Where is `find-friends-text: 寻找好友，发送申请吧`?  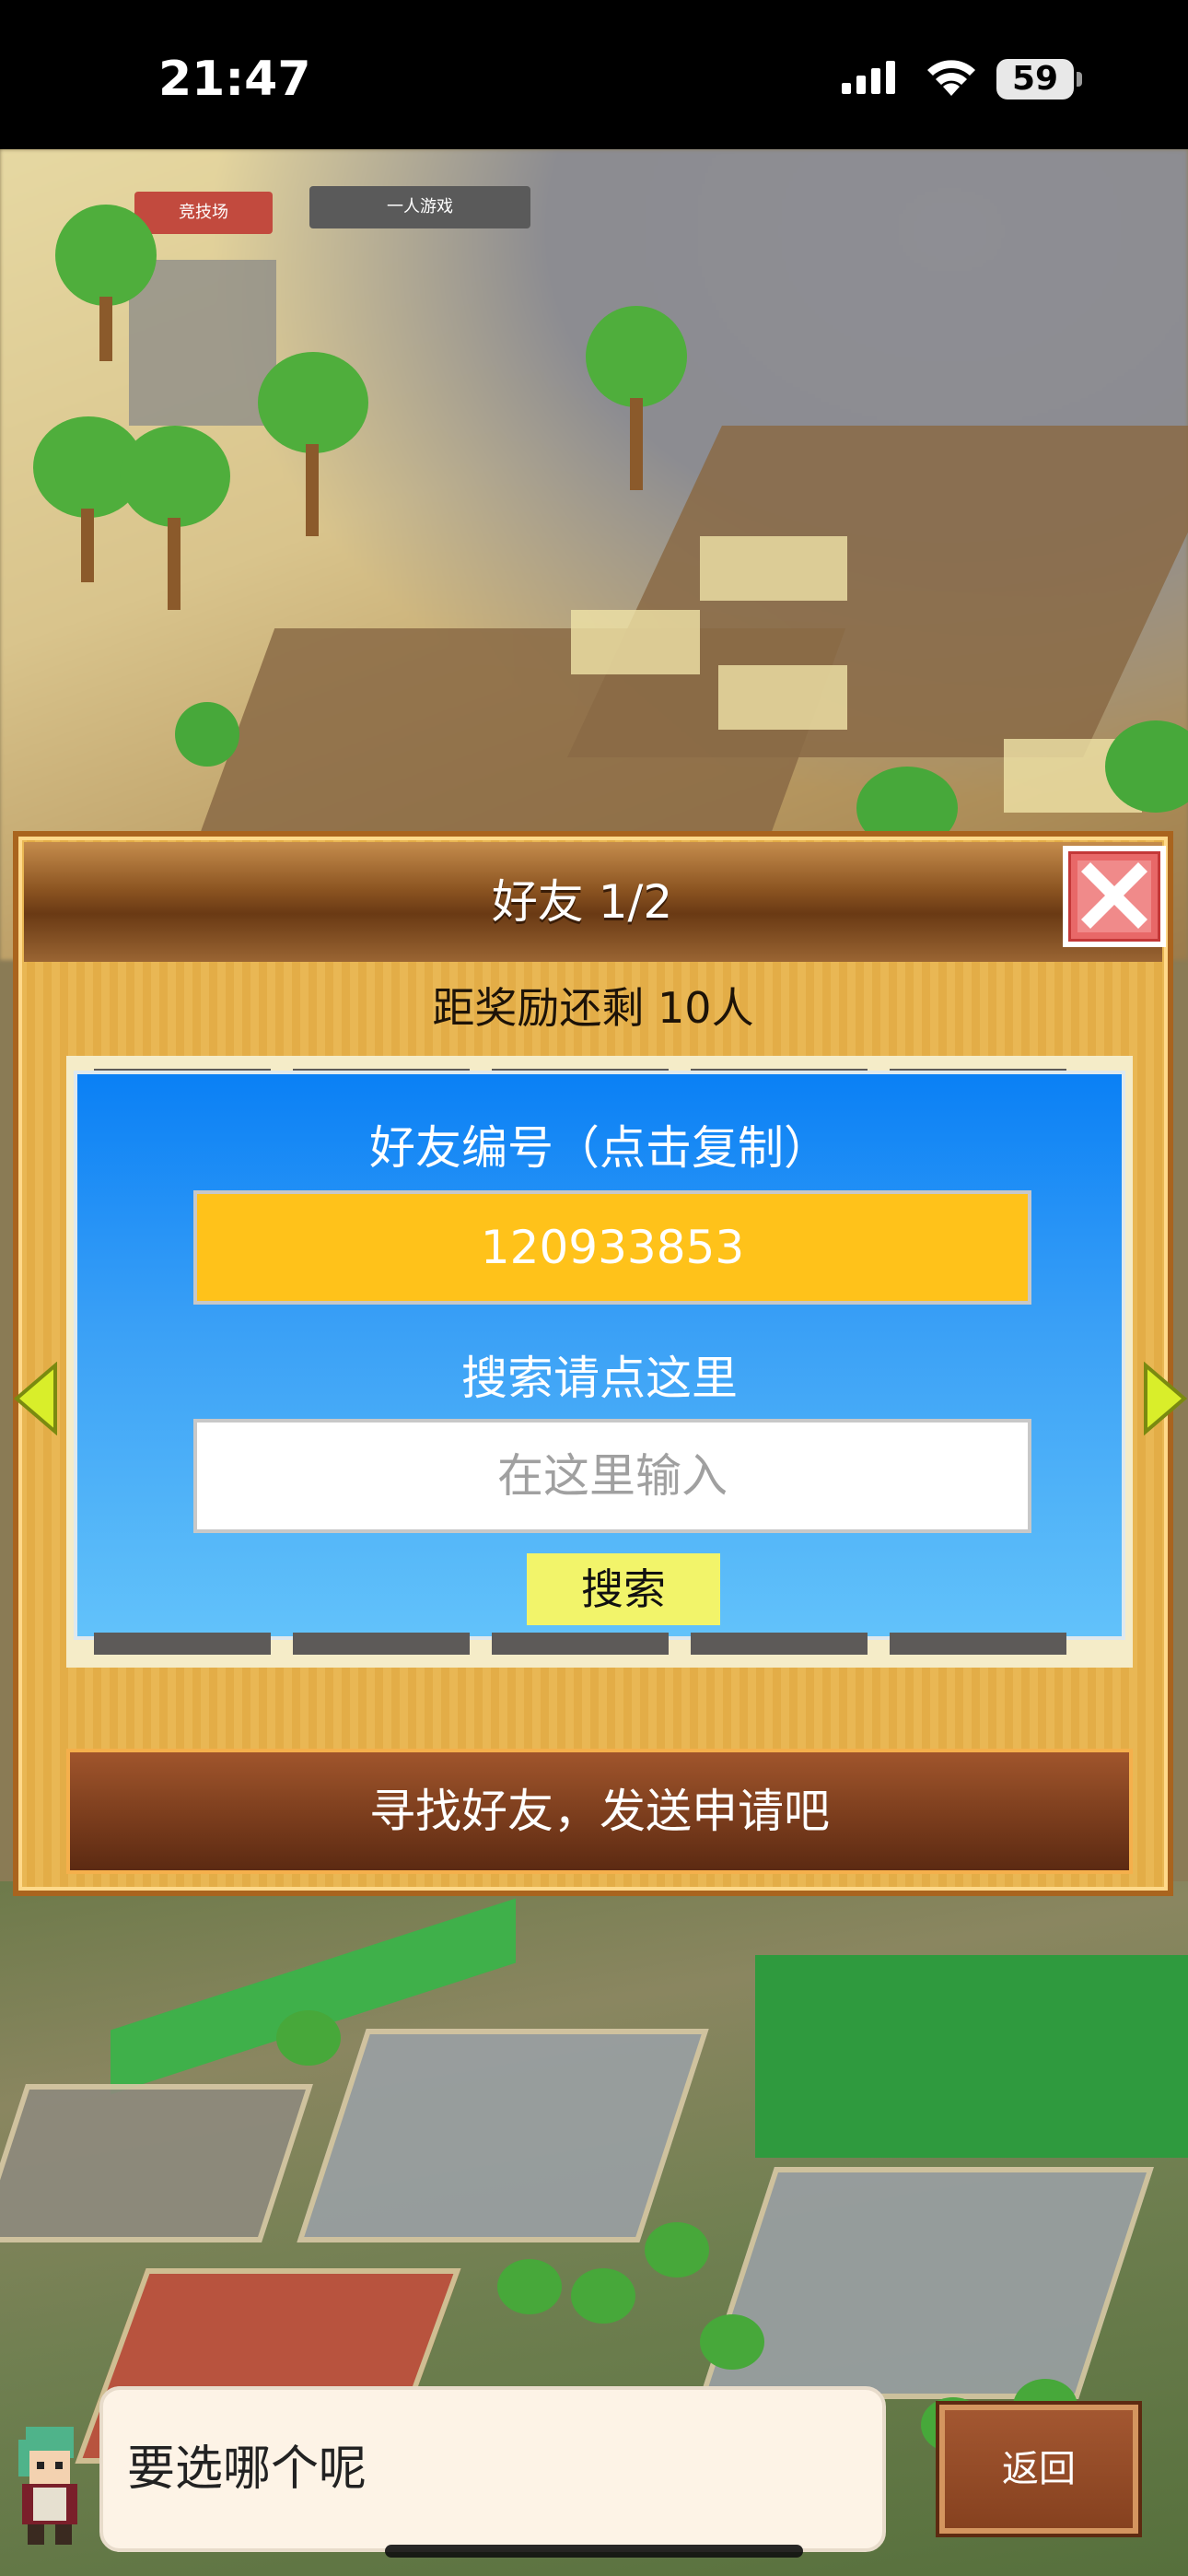 find-friends-text: 寻找好友，发送申请吧 is located at coordinates (599, 1811).